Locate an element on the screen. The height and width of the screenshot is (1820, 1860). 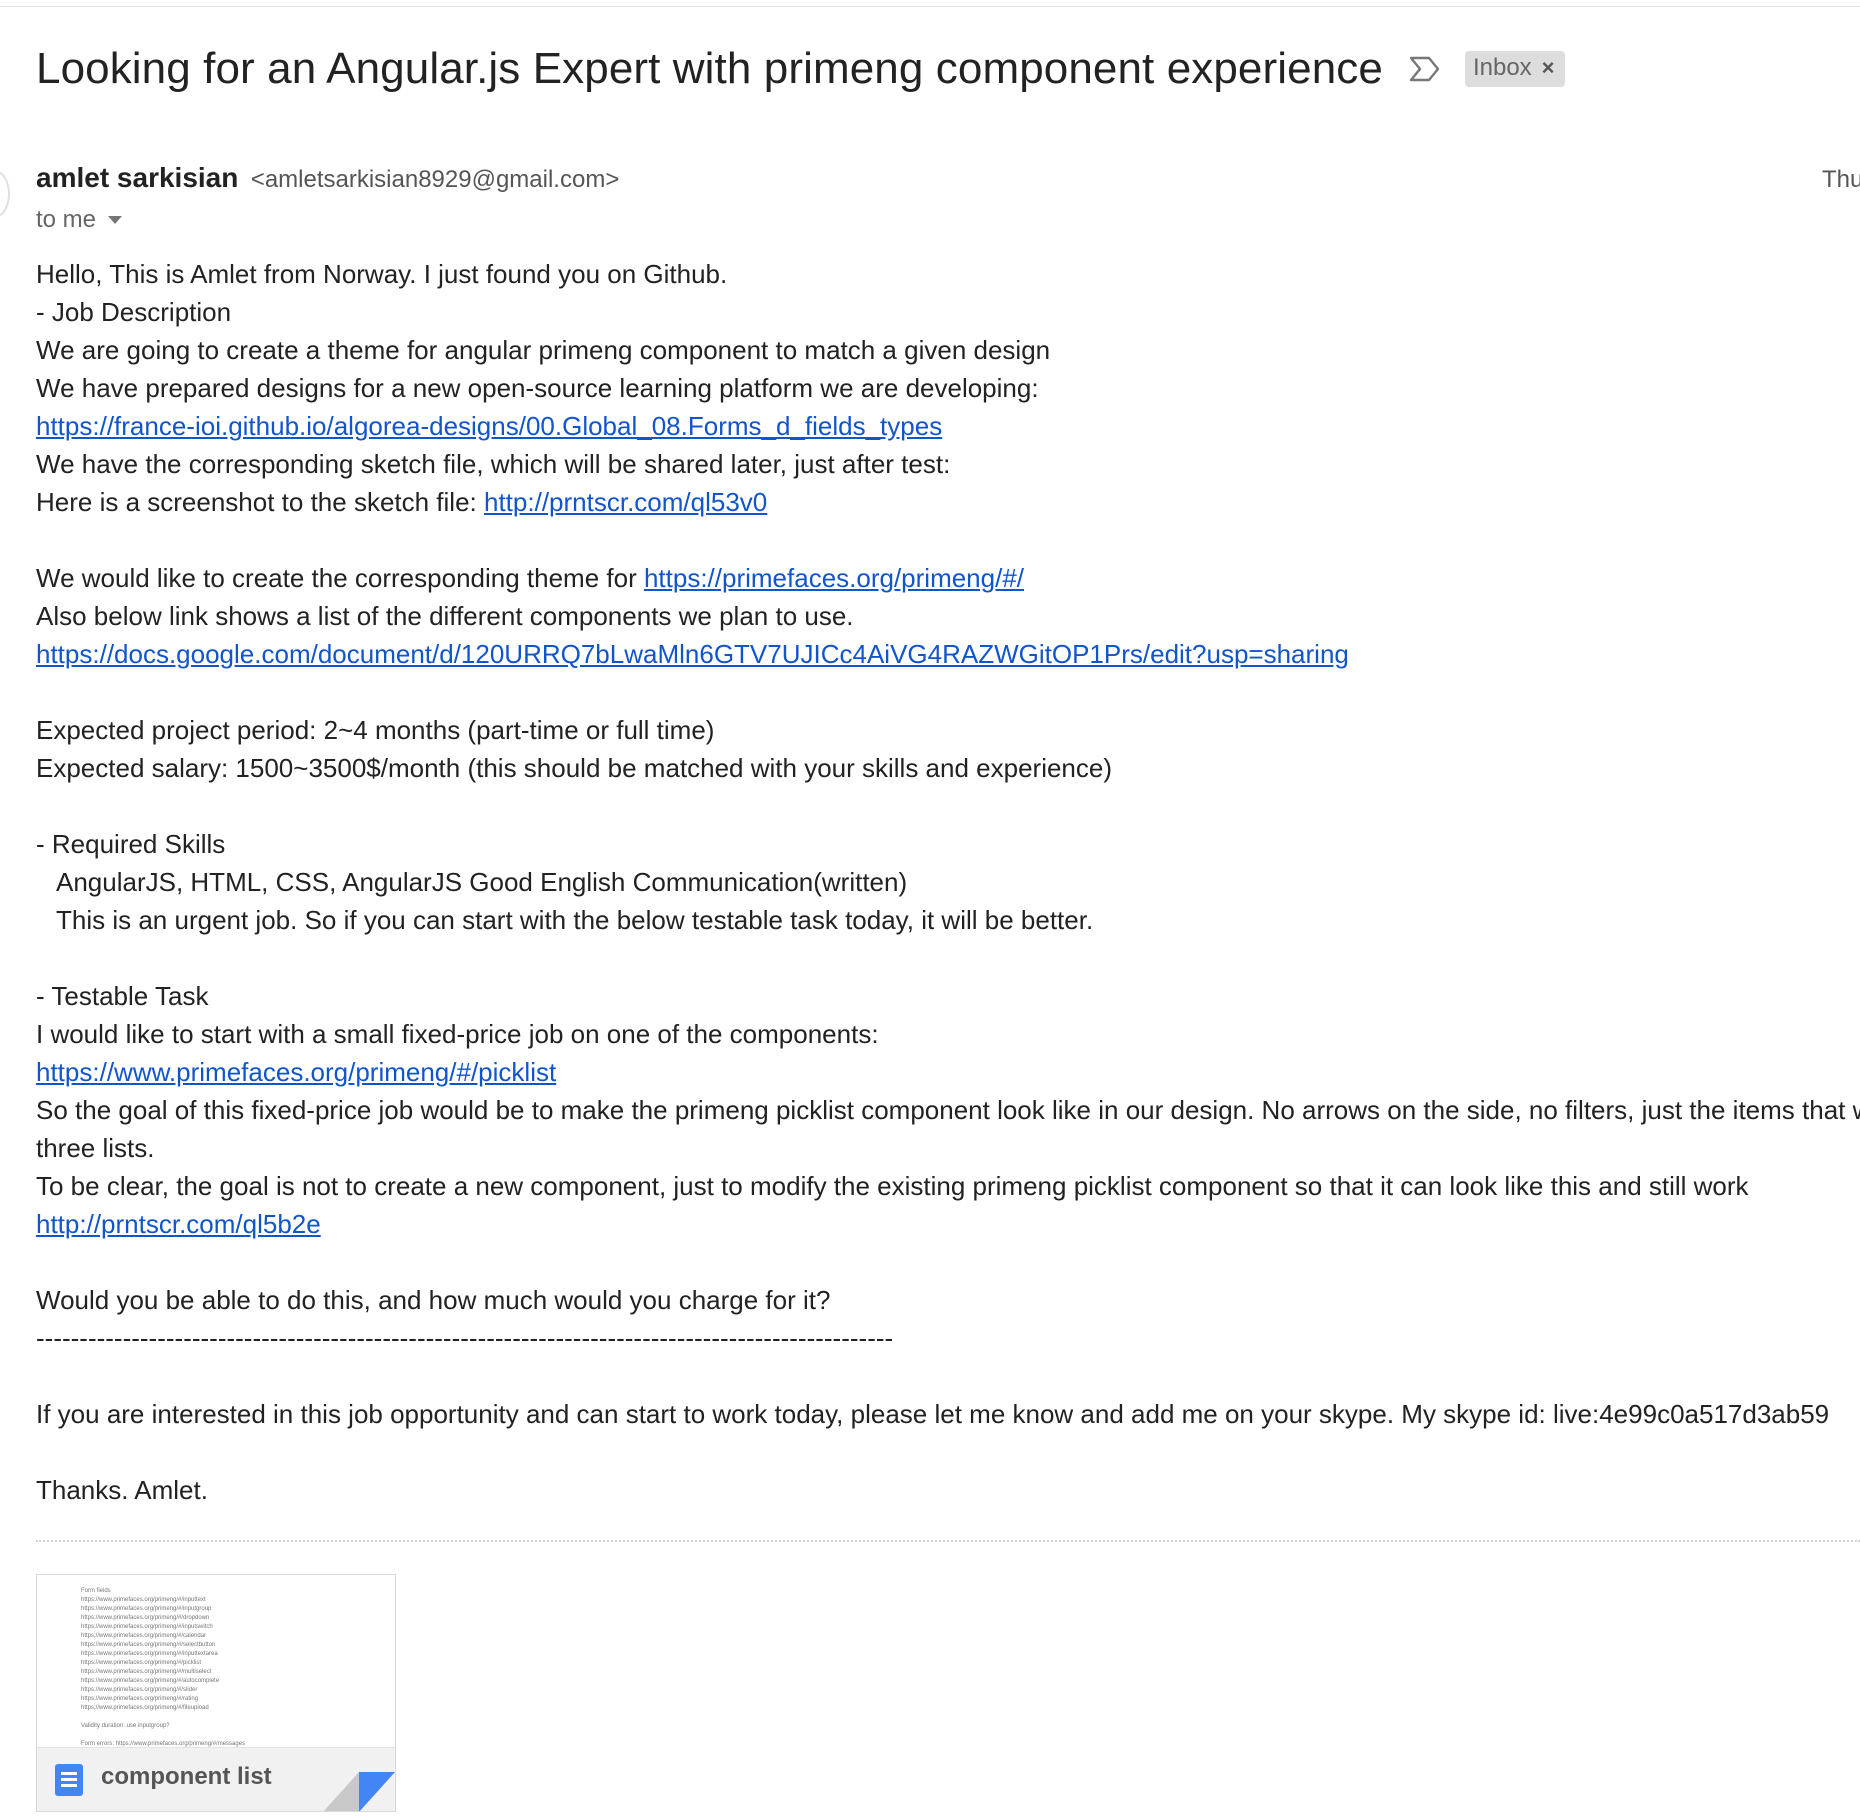
body-line: - Required Skills is located at coordinates (131, 844).